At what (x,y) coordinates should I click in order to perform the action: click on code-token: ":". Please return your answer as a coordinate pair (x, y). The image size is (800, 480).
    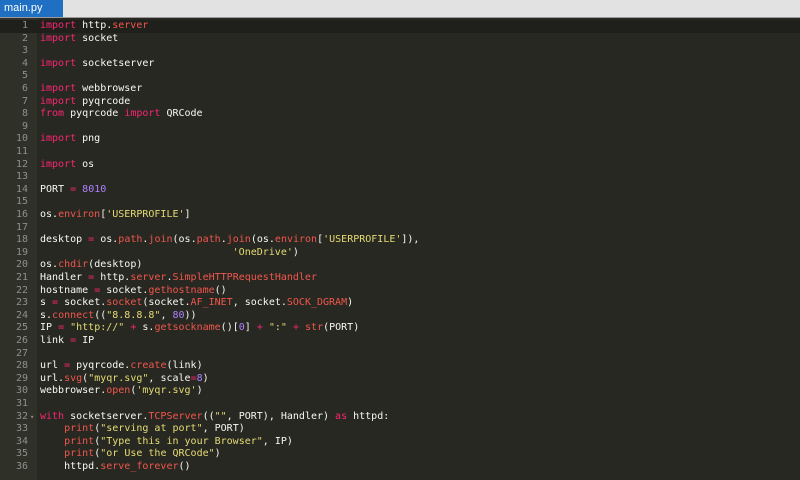
    Looking at the image, I should click on (277, 328).